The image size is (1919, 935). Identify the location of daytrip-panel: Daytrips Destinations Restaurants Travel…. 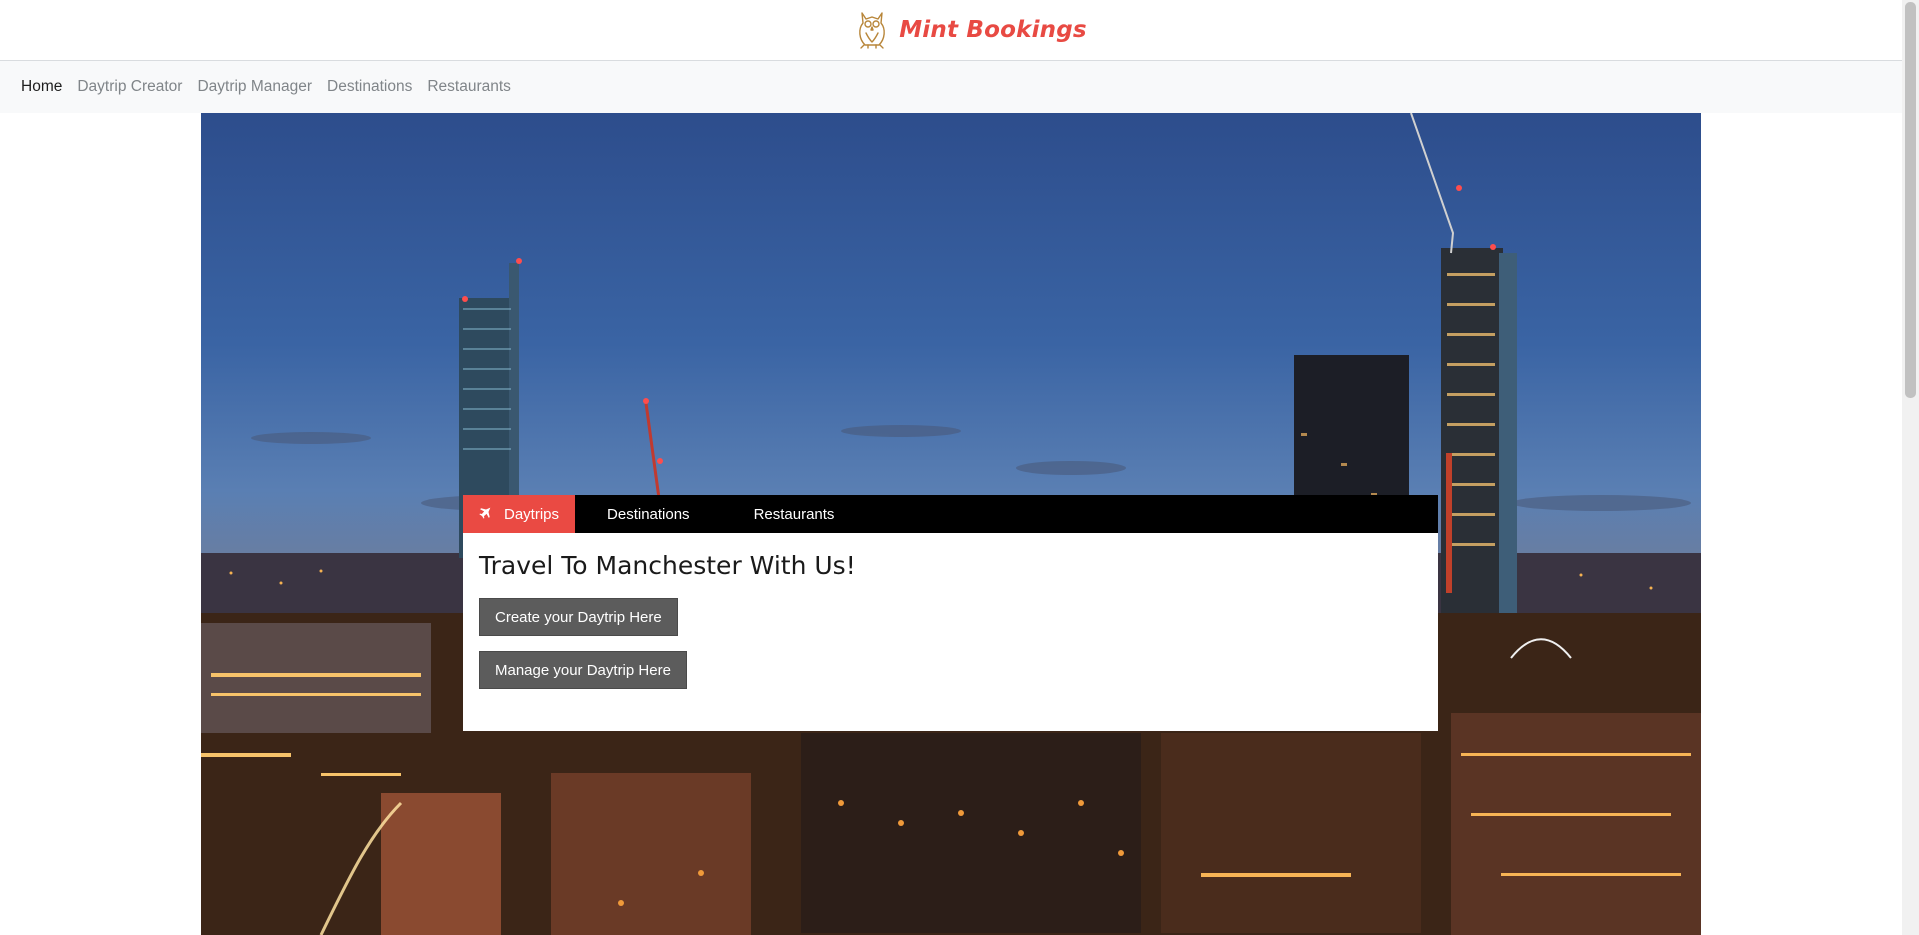
(950, 613).